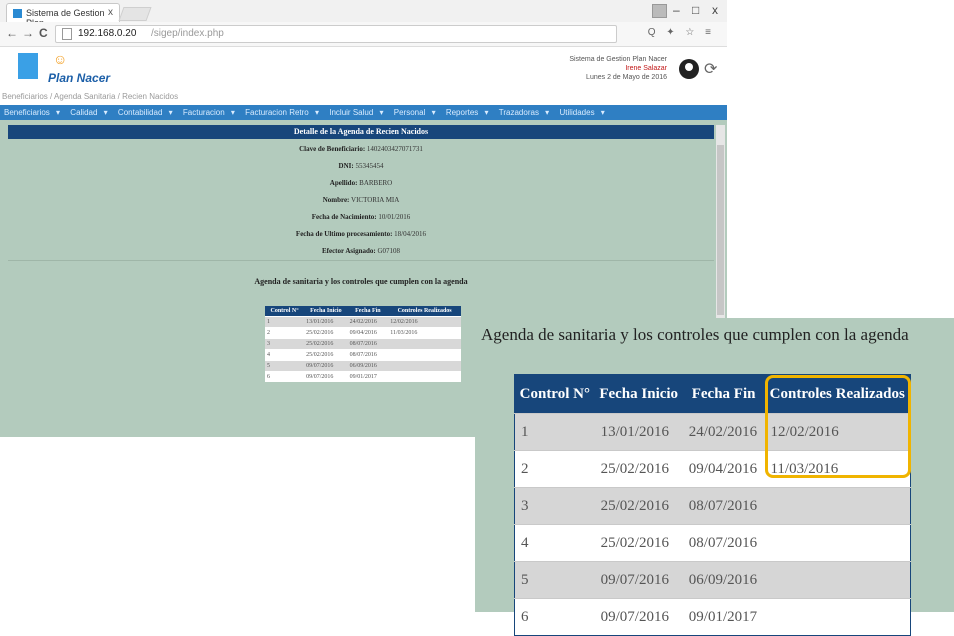  I want to click on table-row: 1 13/01/2016 24/02/2016 12/02/2016, so click(363, 322).